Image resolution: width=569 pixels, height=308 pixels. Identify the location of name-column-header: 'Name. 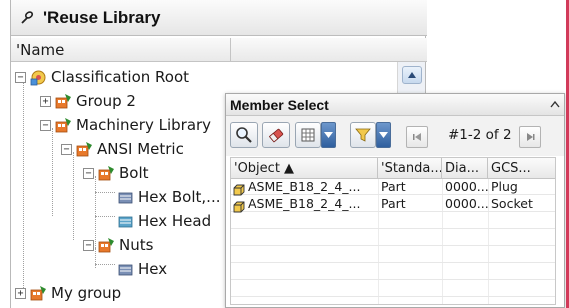
(121, 50).